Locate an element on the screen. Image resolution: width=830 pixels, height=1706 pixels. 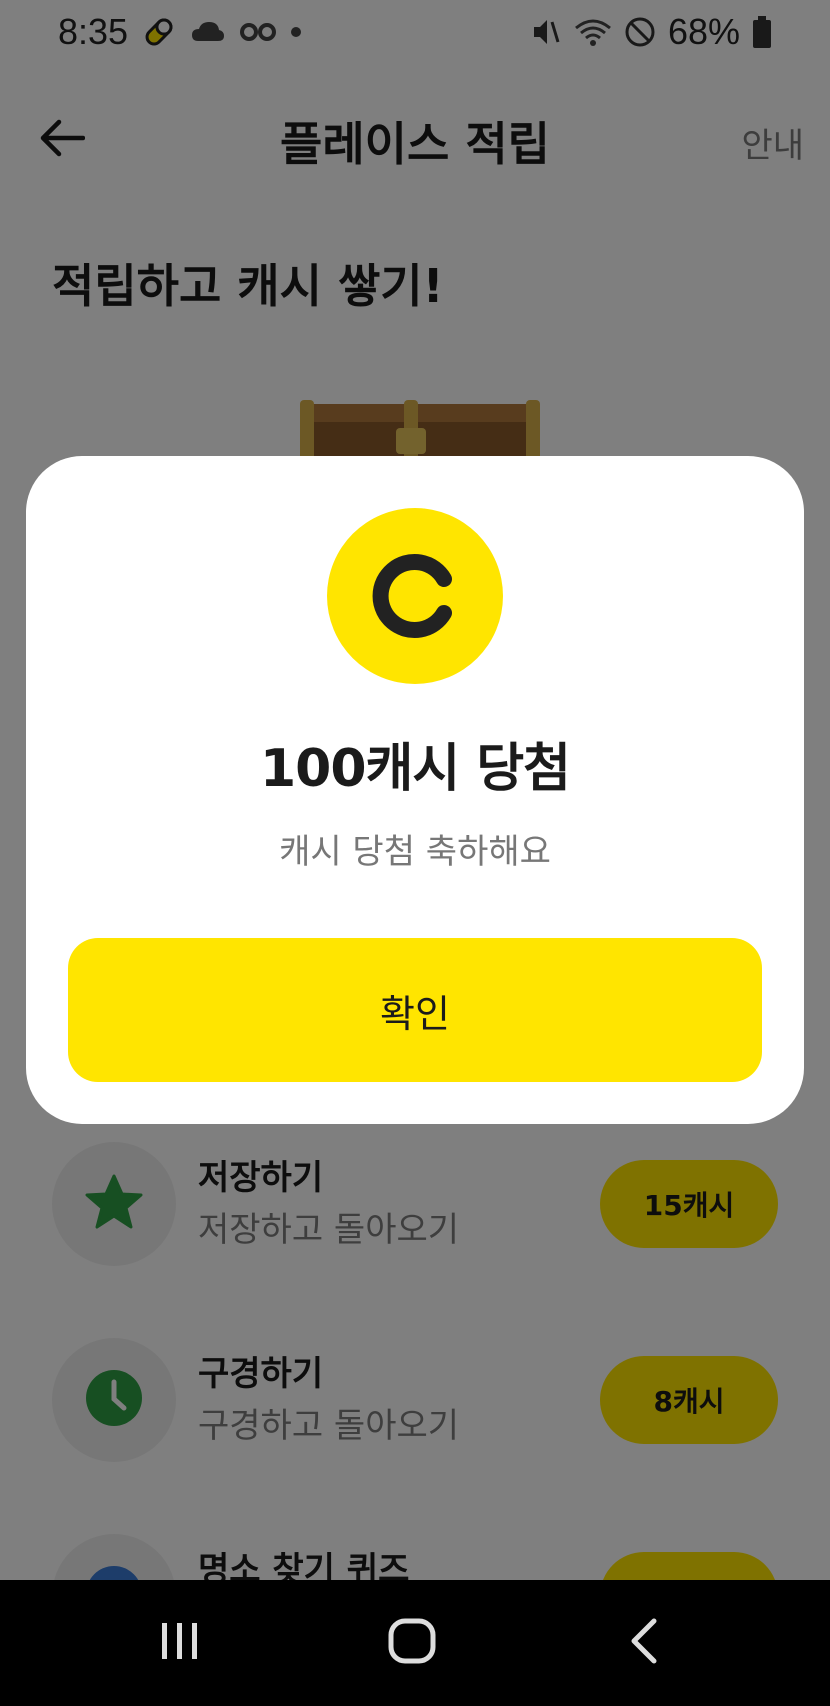
recent-apps-button is located at coordinates (180, 1643).